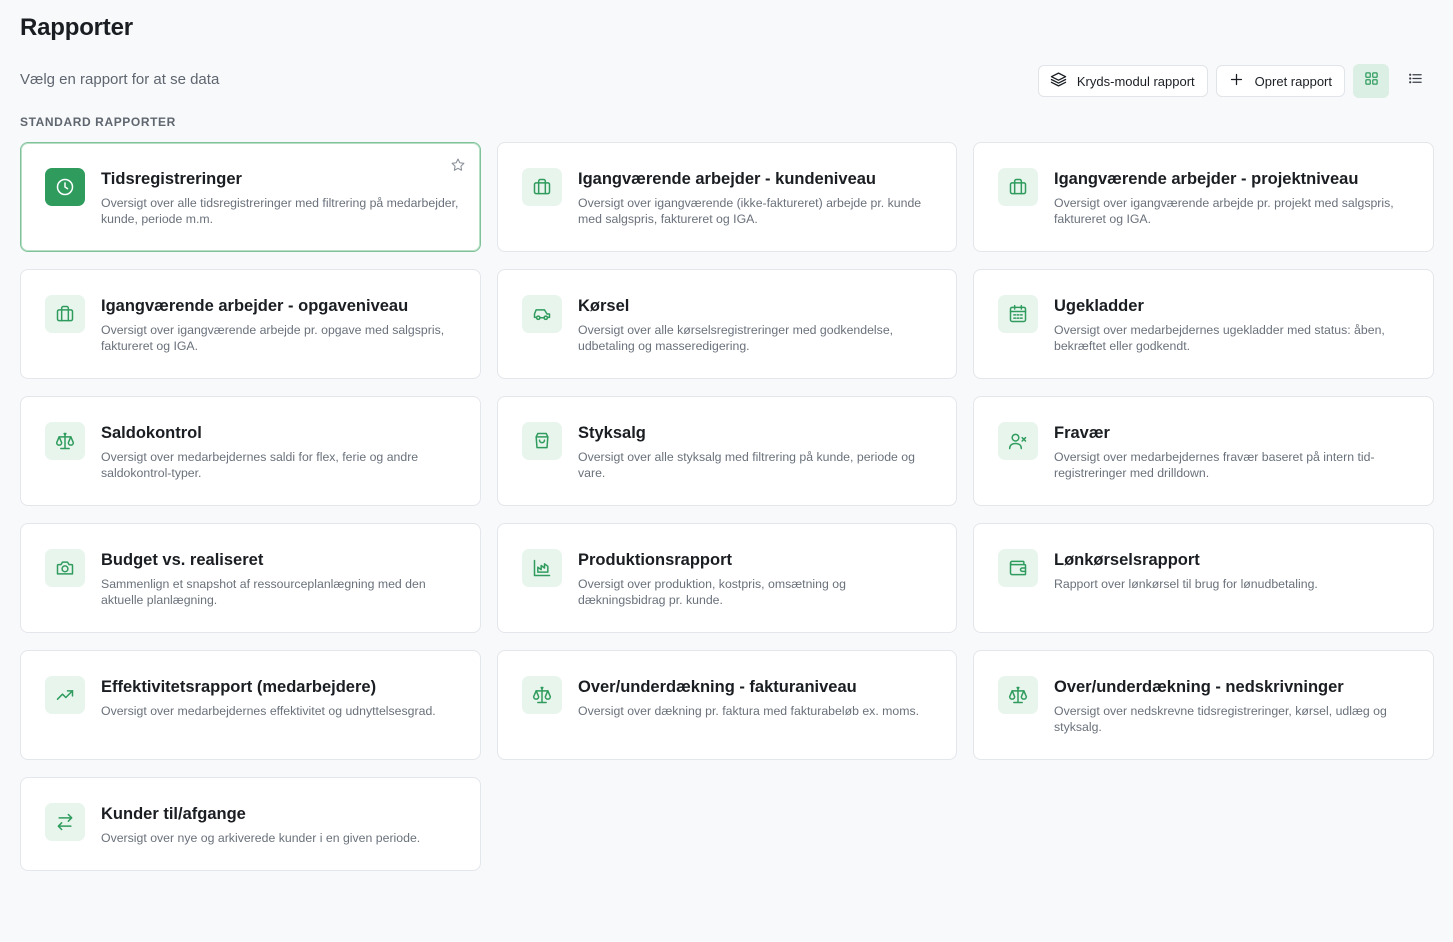 Image resolution: width=1453 pixels, height=942 pixels. What do you see at coordinates (98, 122) in the screenshot?
I see `section-label: STANDARD RAPPORTER` at bounding box center [98, 122].